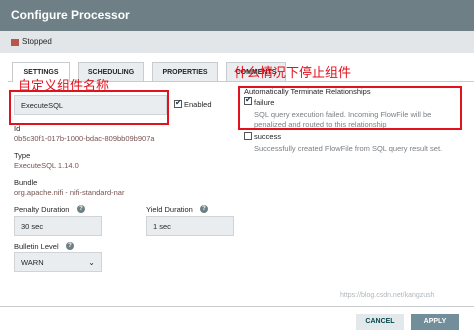 The width and height of the screenshot is (474, 333). Describe the element at coordinates (237, 15) in the screenshot. I see `dialog-titlebar: Configure Processor` at that location.